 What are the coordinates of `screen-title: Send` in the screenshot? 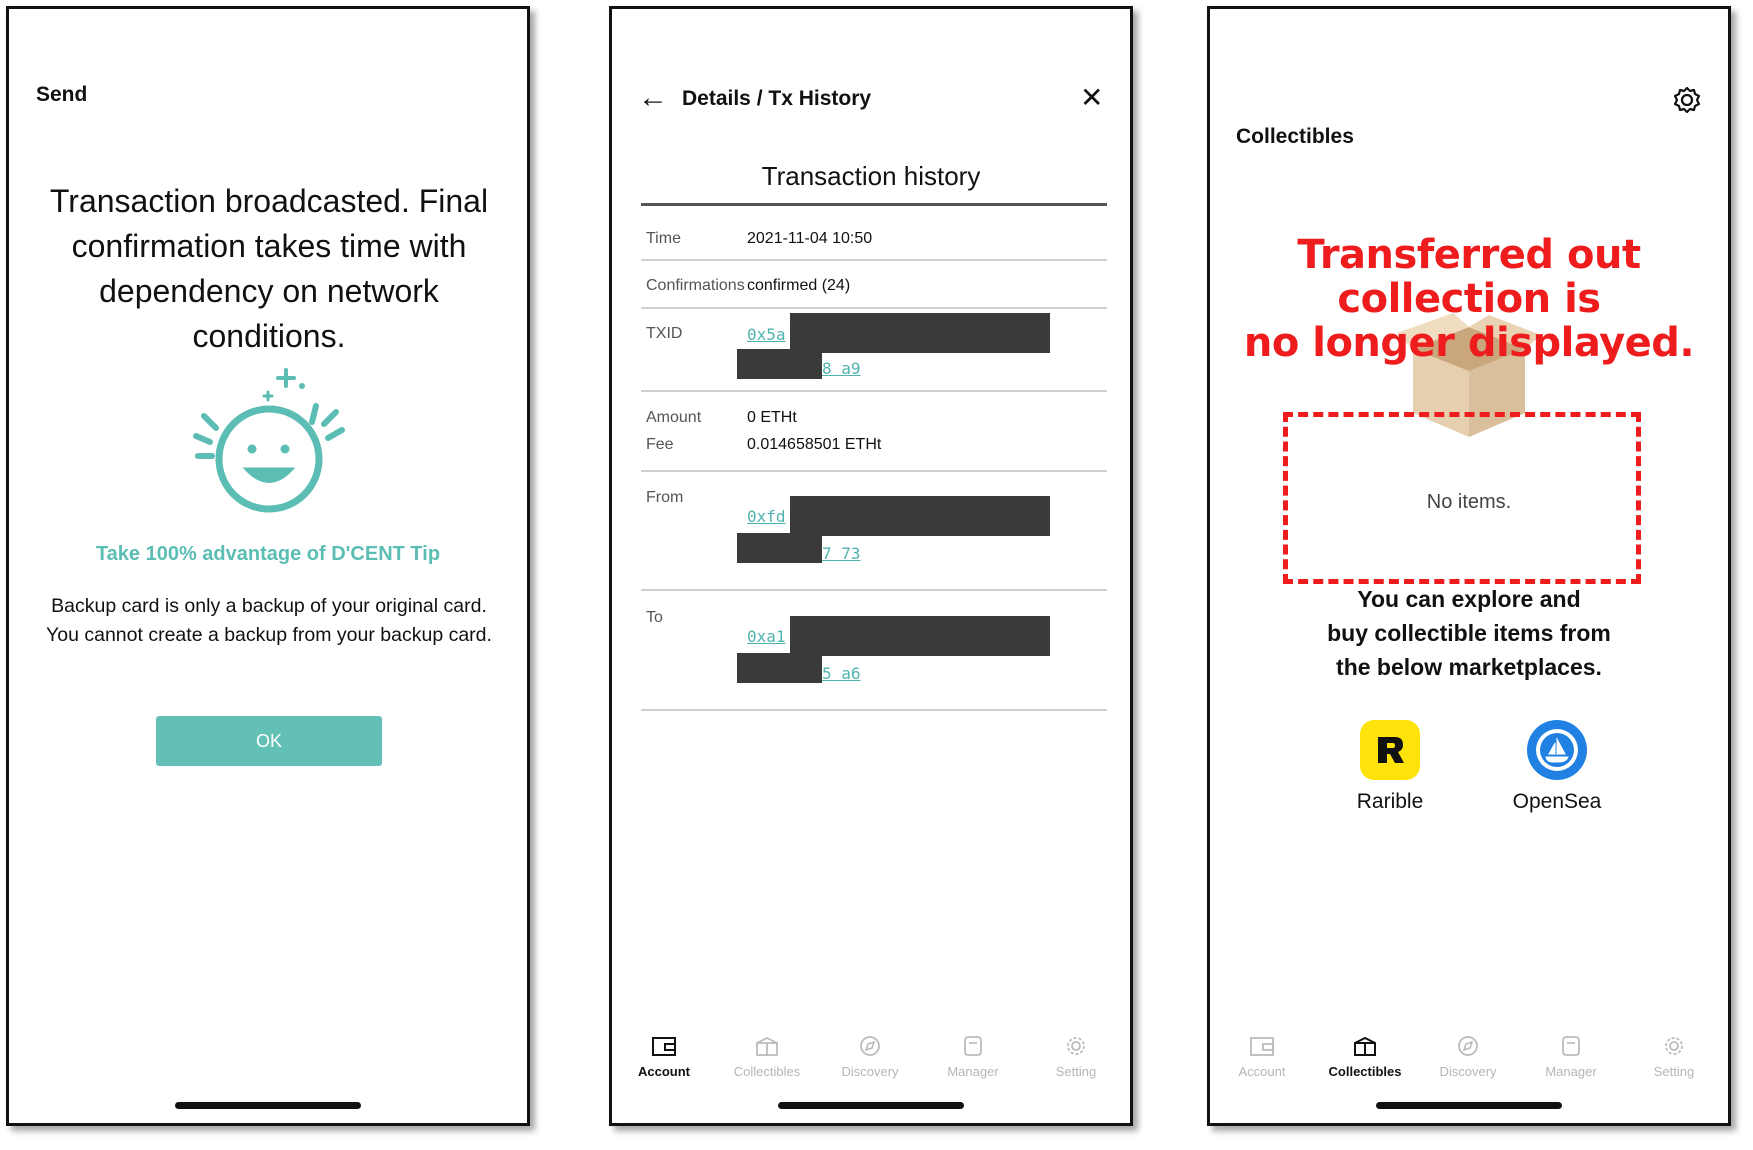 It's located at (62, 94).